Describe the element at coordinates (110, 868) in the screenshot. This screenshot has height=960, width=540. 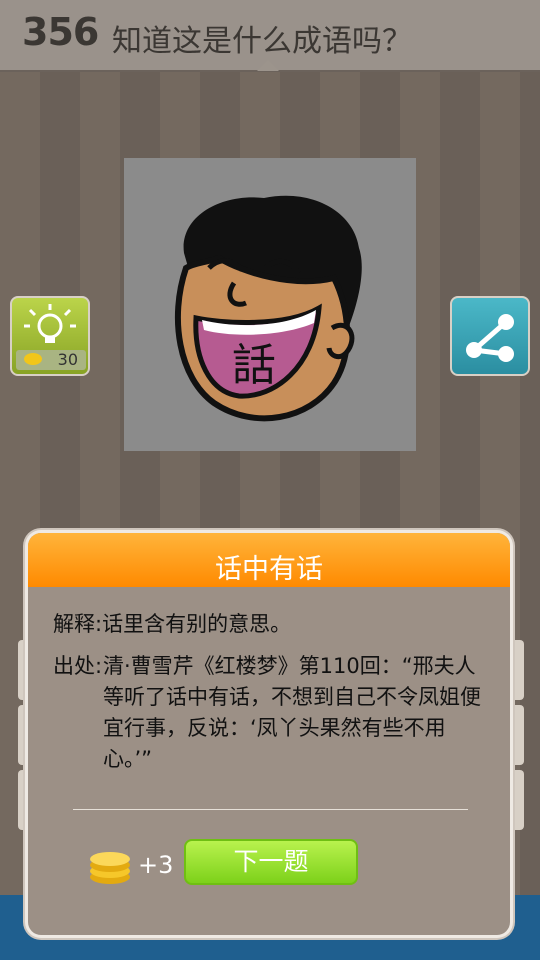
I see `coins-icon` at that location.